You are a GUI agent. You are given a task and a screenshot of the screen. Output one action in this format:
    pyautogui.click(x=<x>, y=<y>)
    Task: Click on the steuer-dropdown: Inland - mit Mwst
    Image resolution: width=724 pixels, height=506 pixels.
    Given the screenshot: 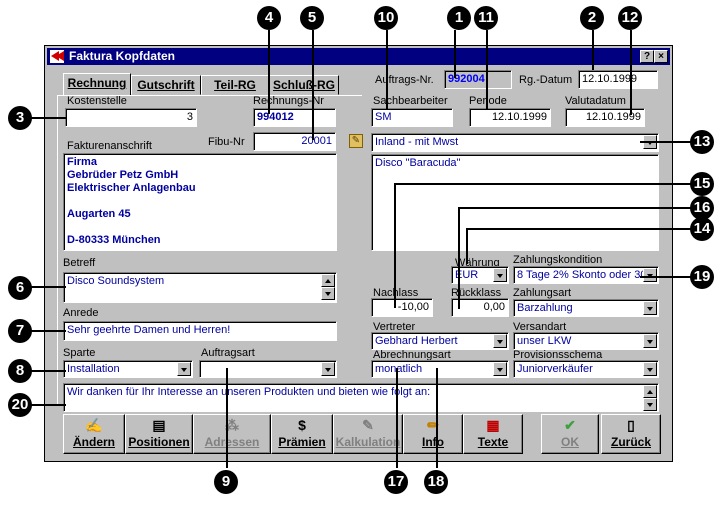 What is the action you would take?
    pyautogui.click(x=515, y=142)
    